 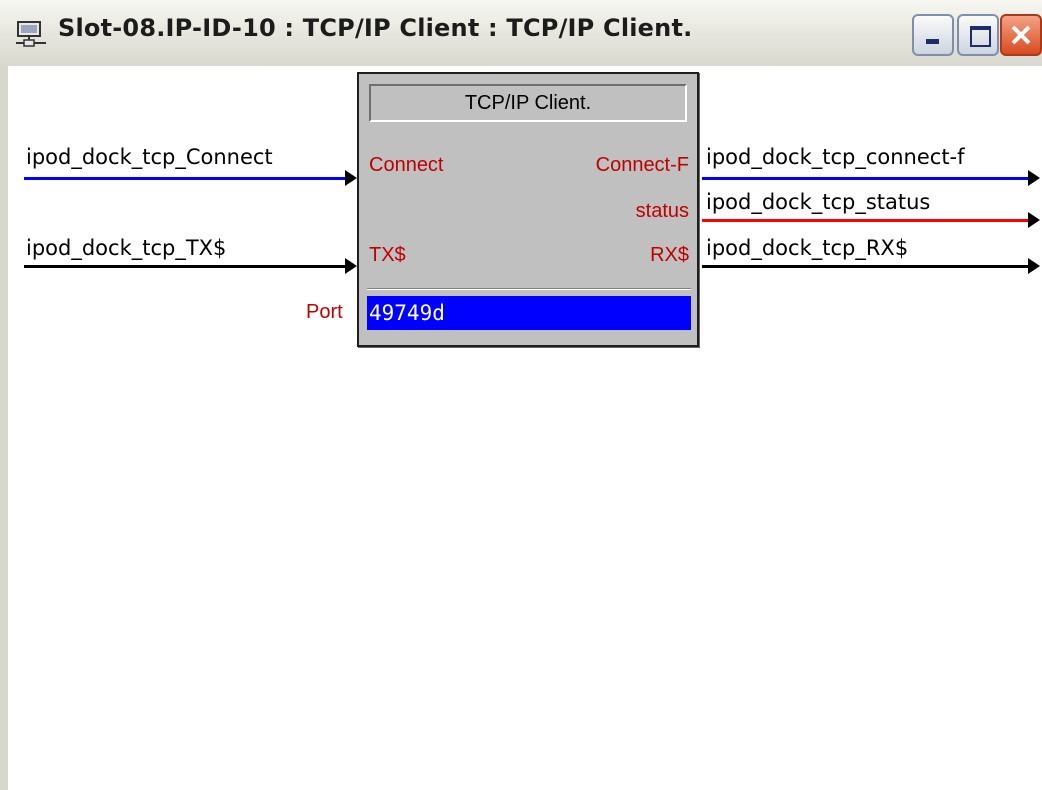 I want to click on port-parameter-field: 49749d, so click(x=529, y=313).